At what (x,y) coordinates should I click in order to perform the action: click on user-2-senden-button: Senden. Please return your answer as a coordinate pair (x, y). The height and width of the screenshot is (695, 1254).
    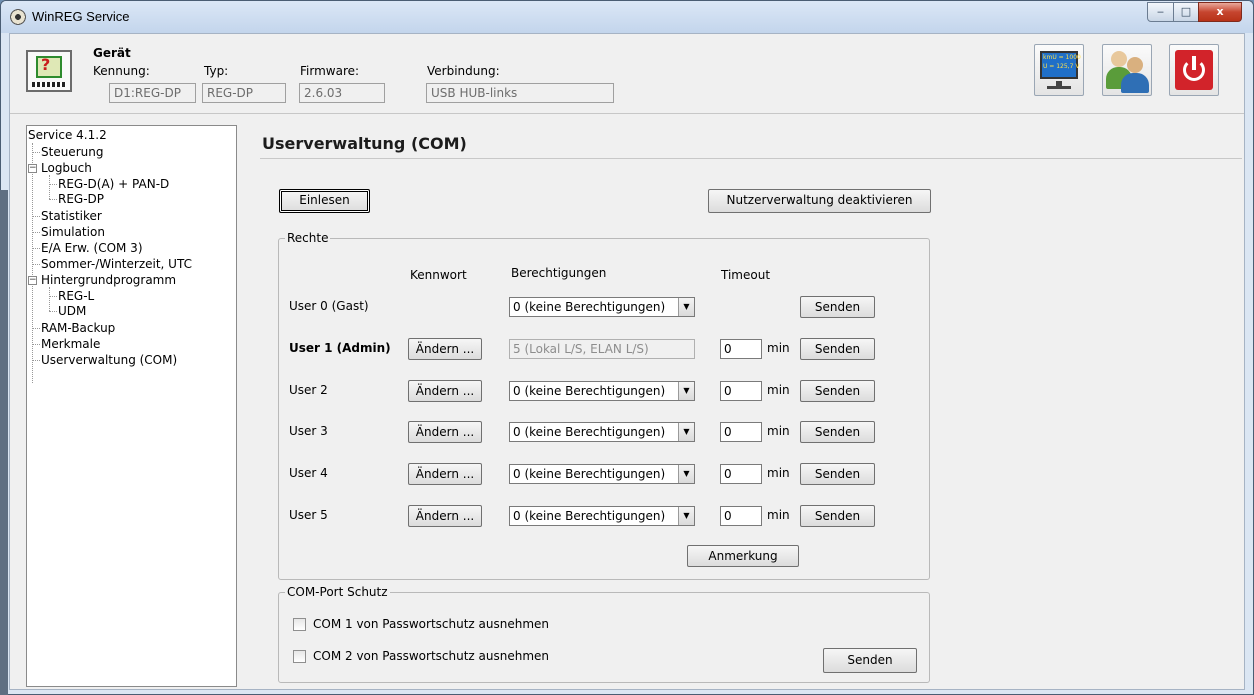
    Looking at the image, I should click on (837, 391).